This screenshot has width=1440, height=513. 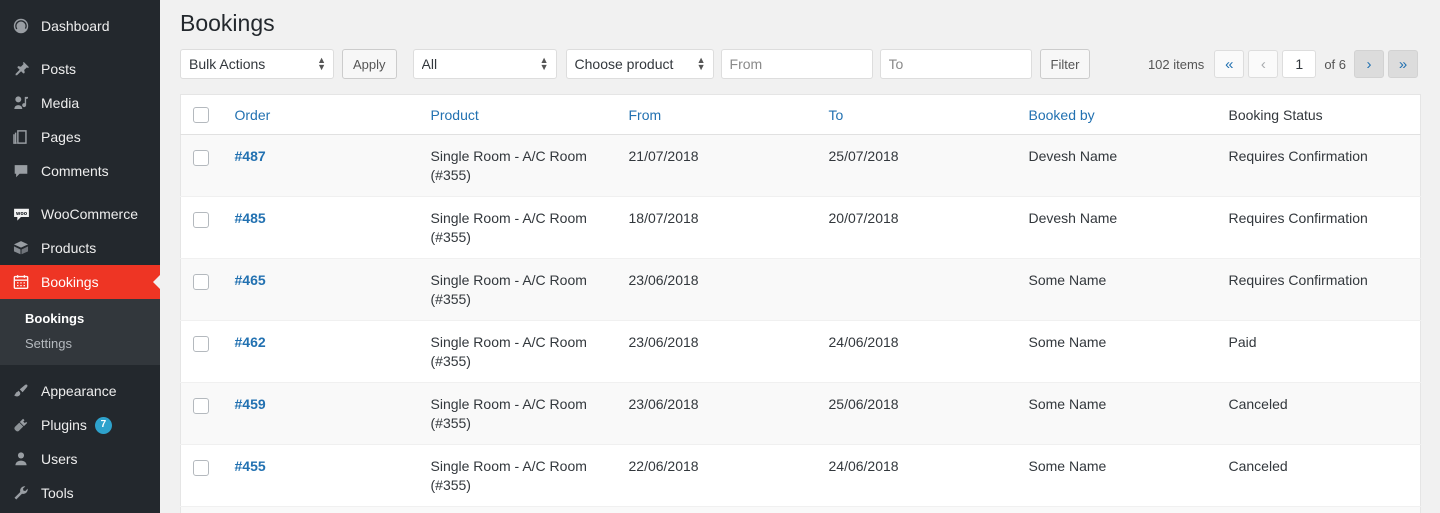 What do you see at coordinates (918, 509) in the screenshot?
I see `to-cell: 24/06/2018` at bounding box center [918, 509].